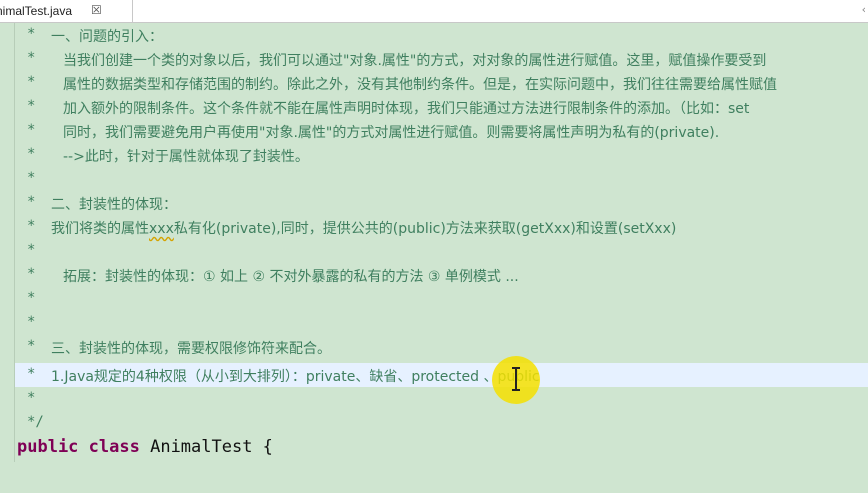  I want to click on editor-tab-bar: nimalTest.java ☒ ‹, so click(434, 11).